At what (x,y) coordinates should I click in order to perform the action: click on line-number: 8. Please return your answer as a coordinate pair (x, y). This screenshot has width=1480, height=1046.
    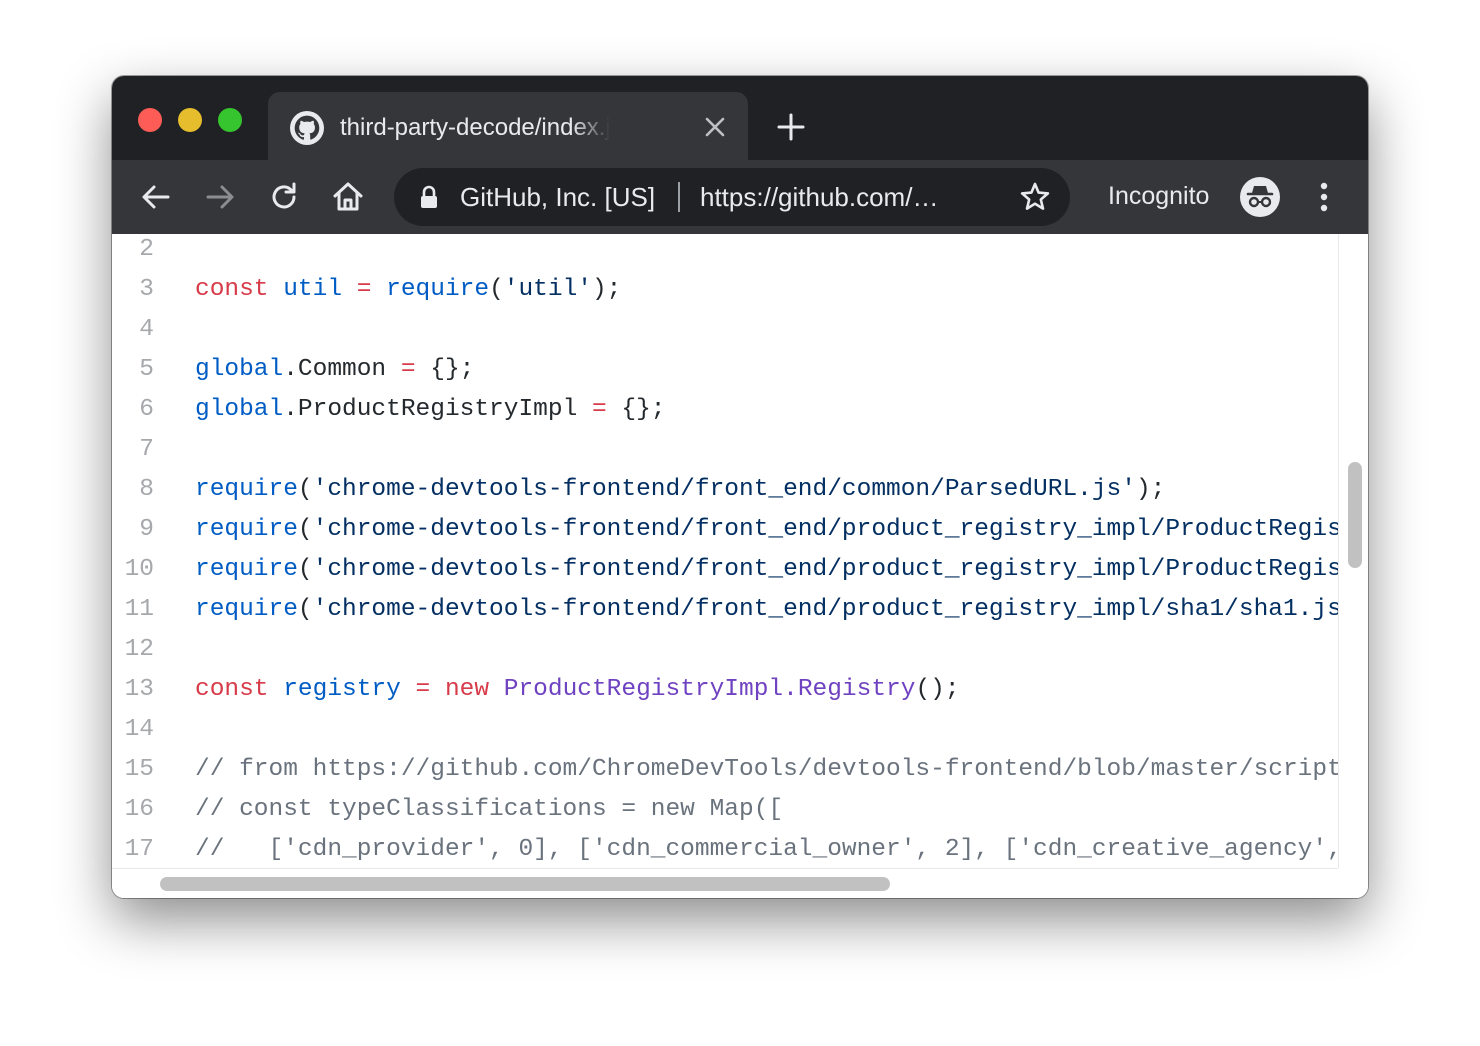
    Looking at the image, I should click on (133, 490).